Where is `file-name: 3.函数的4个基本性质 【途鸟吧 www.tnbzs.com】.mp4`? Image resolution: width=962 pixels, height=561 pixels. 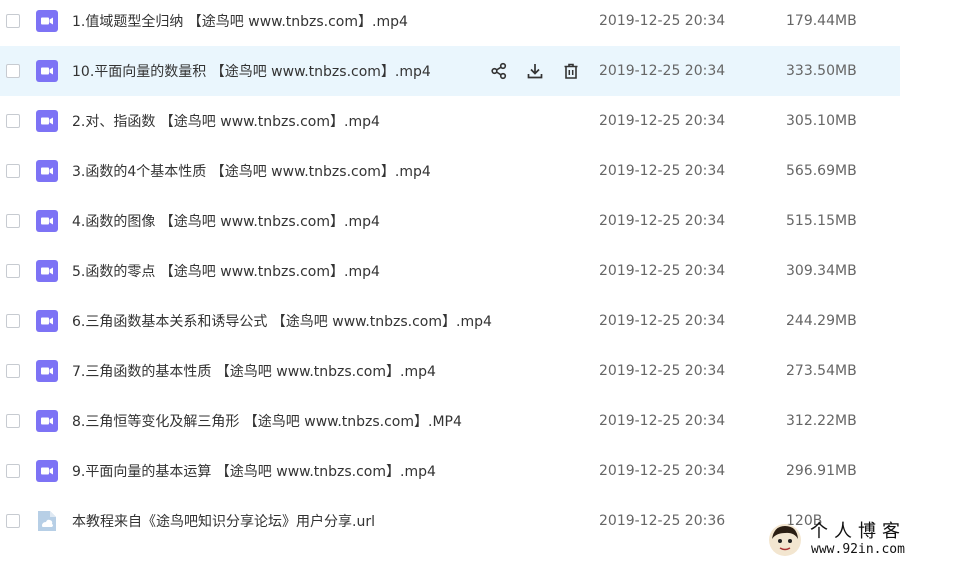 file-name: 3.函数的4个基本性质 【途鸟吧 www.tnbzs.com】.mp4 is located at coordinates (251, 171).